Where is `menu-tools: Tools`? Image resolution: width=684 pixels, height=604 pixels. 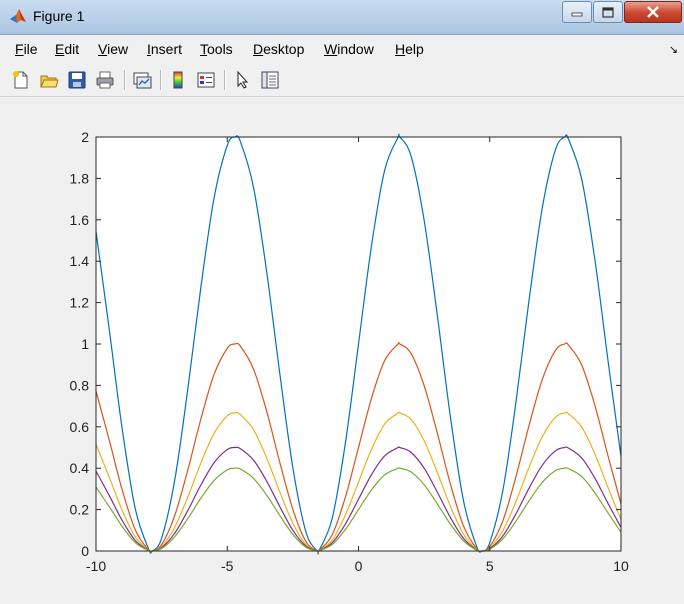
menu-tools: Tools is located at coordinates (216, 49).